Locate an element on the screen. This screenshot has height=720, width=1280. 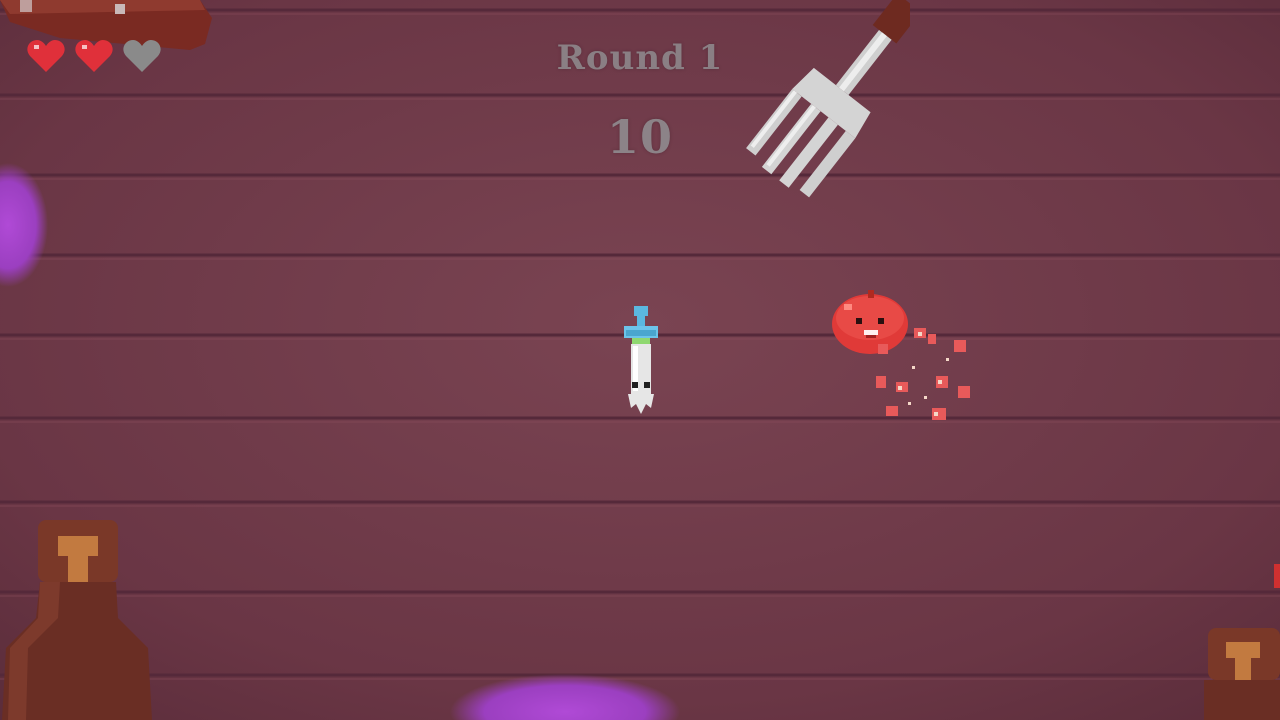
fork-icon is located at coordinates (828, 99).